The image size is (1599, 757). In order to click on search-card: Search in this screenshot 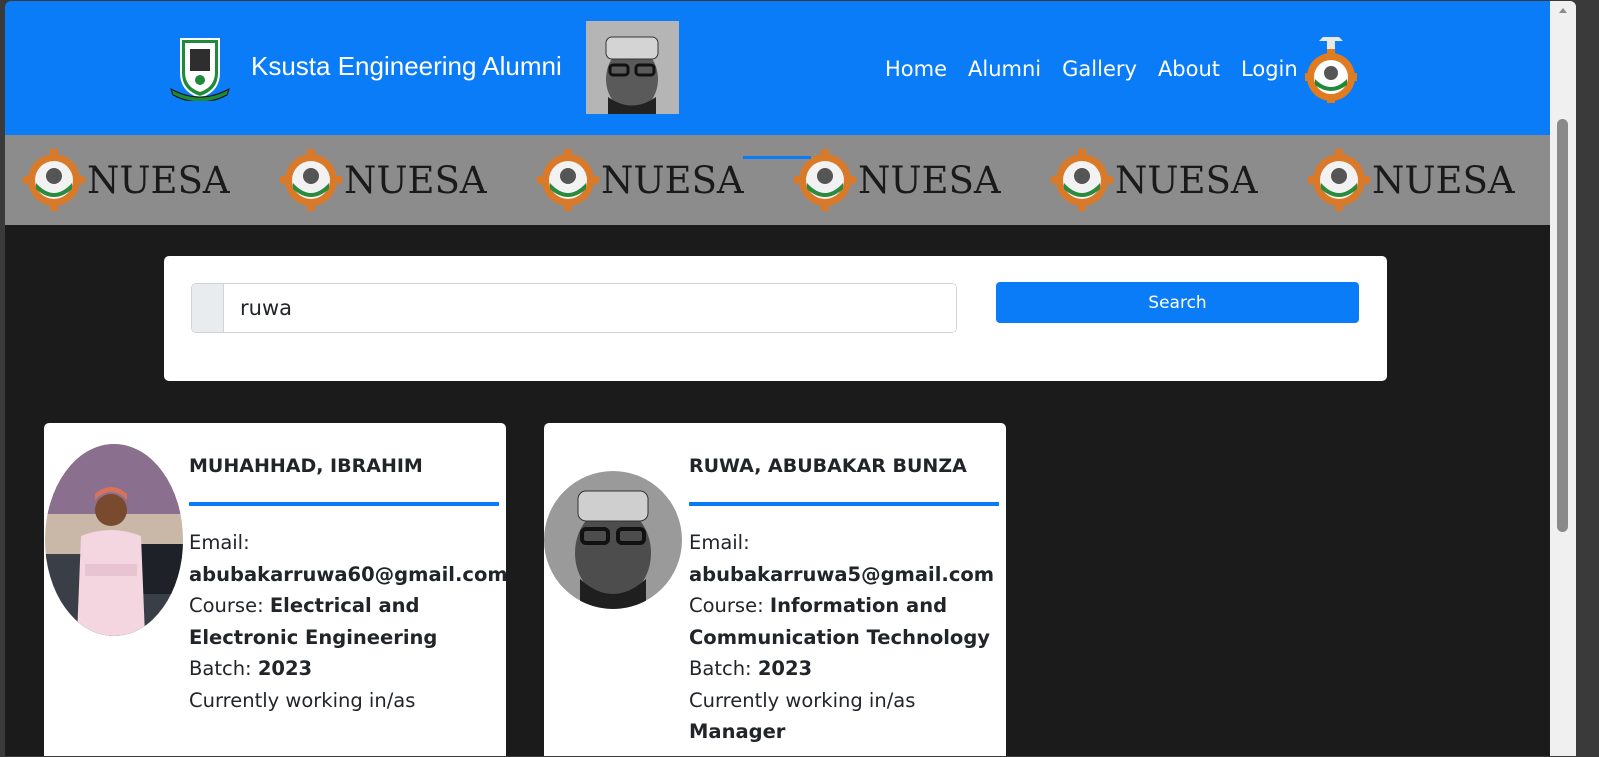, I will do `click(775, 318)`.